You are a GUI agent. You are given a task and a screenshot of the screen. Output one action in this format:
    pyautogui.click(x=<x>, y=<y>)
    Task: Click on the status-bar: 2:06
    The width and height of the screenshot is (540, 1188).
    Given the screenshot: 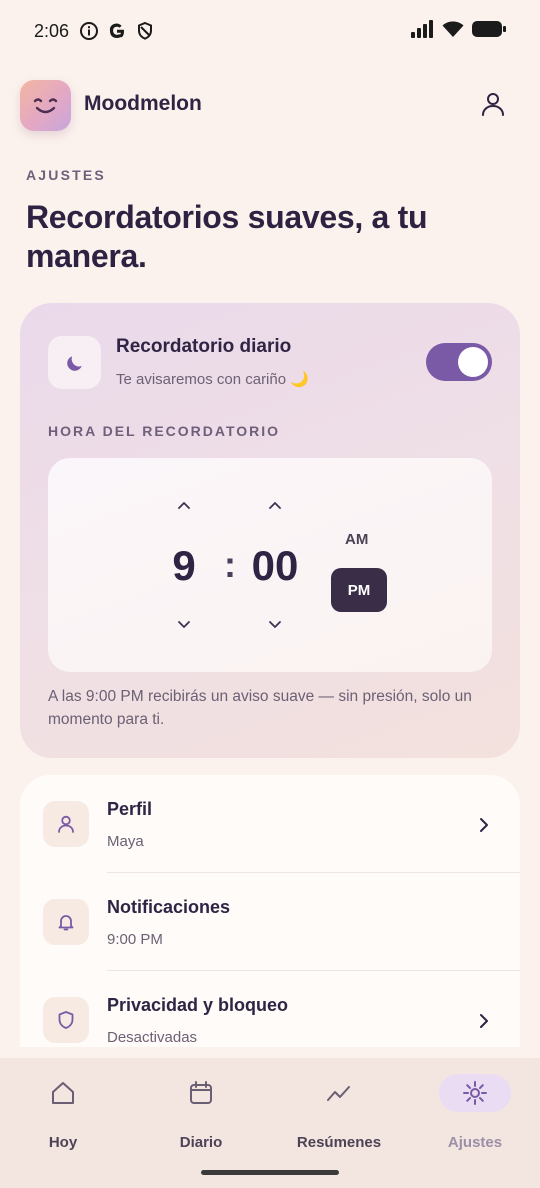 What is the action you would take?
    pyautogui.click(x=270, y=32)
    